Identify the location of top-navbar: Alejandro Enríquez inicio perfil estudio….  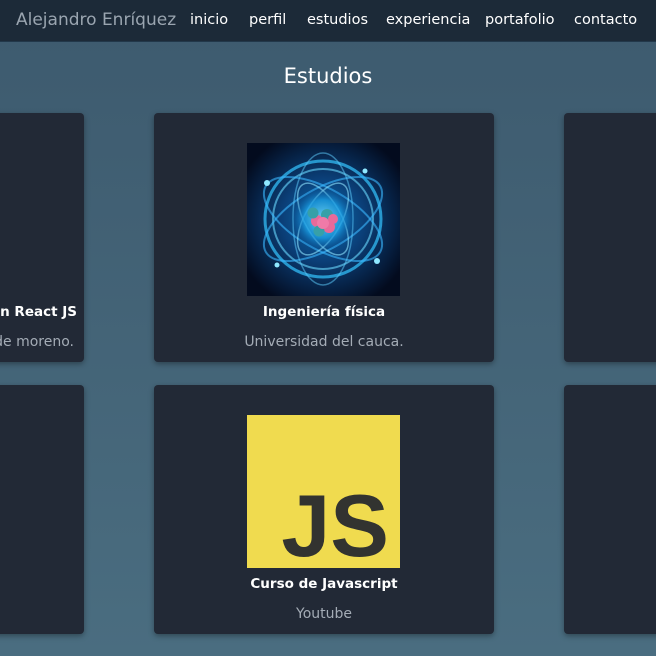
(328, 21).